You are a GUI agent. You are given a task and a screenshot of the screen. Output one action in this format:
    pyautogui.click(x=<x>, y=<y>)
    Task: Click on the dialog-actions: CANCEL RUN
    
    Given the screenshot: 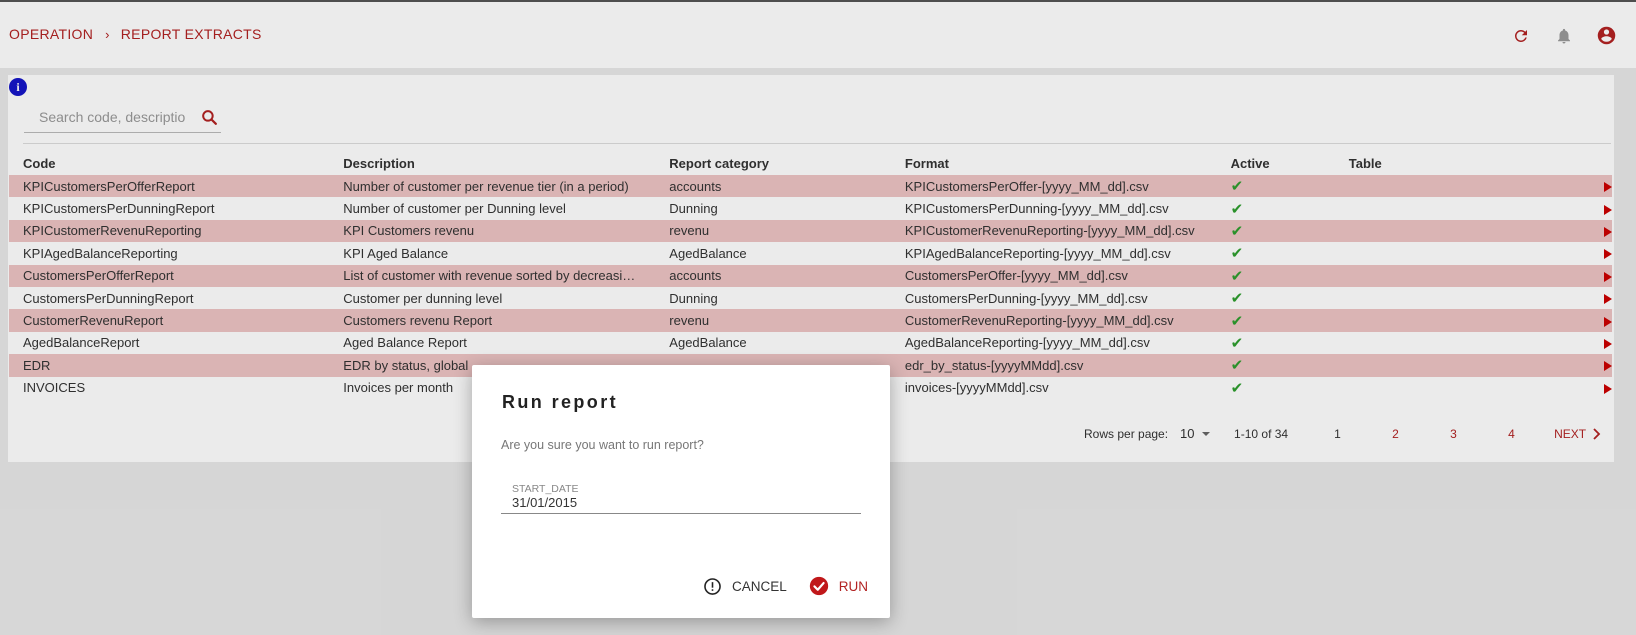 What is the action you would take?
    pyautogui.click(x=785, y=586)
    